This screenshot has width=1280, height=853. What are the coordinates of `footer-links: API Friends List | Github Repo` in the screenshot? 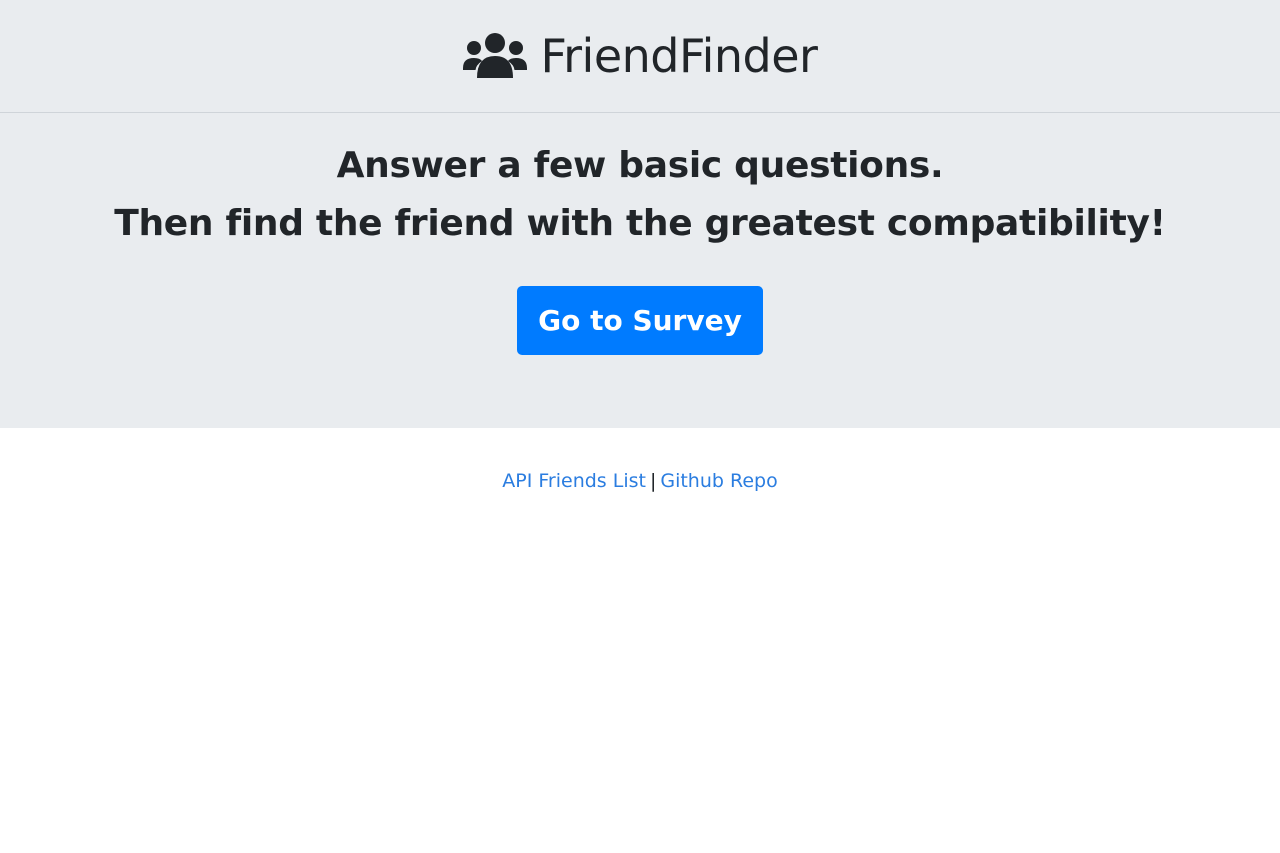 It's located at (640, 481).